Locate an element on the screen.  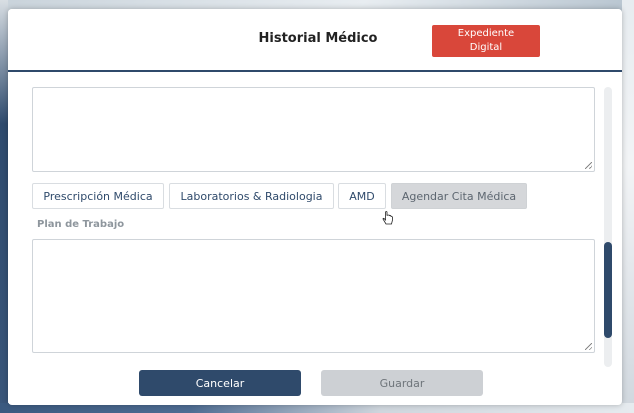
modal-header: Historial Médico Expediente Digital is located at coordinates (315, 40).